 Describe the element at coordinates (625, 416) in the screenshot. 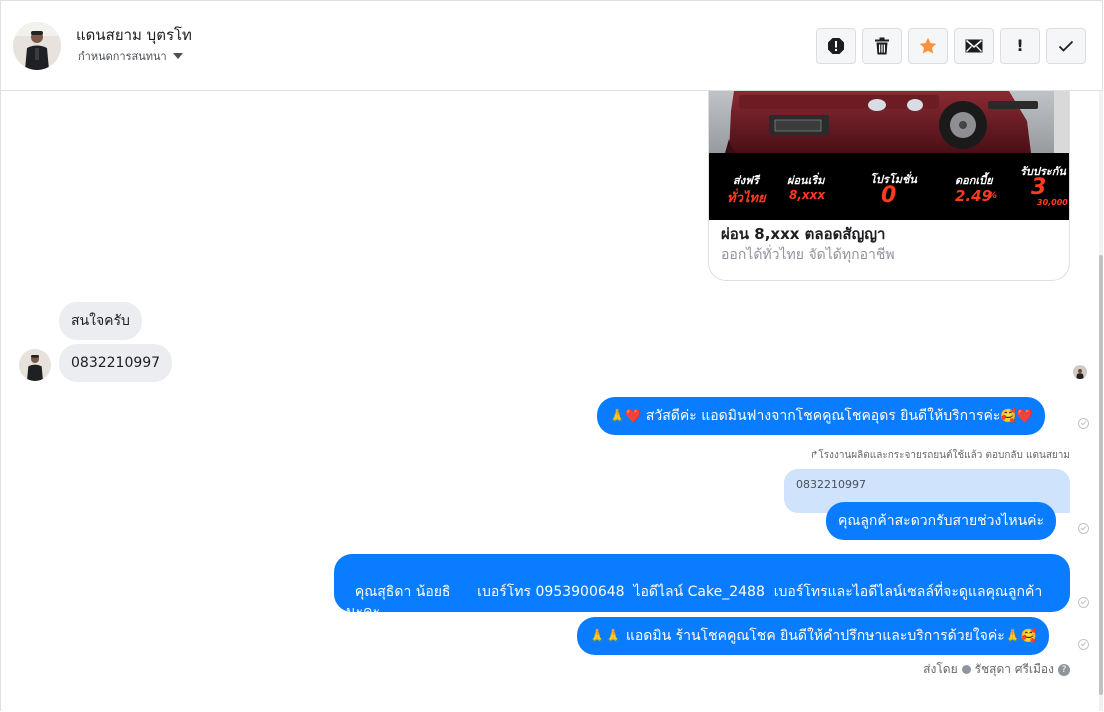

I see `emoji-prefix: 🙏❤️` at that location.